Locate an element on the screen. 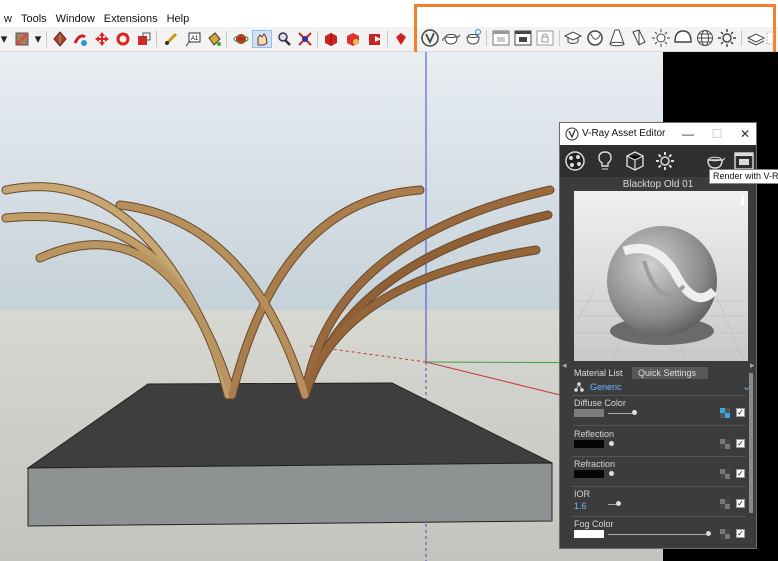  sphere-light-icon is located at coordinates (595, 38).